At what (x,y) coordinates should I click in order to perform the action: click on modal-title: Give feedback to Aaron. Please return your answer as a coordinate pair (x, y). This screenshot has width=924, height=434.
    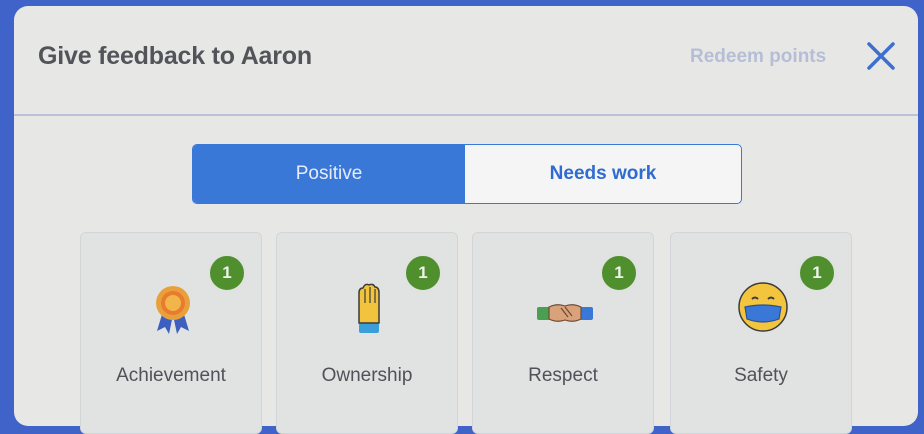
    Looking at the image, I should click on (175, 56).